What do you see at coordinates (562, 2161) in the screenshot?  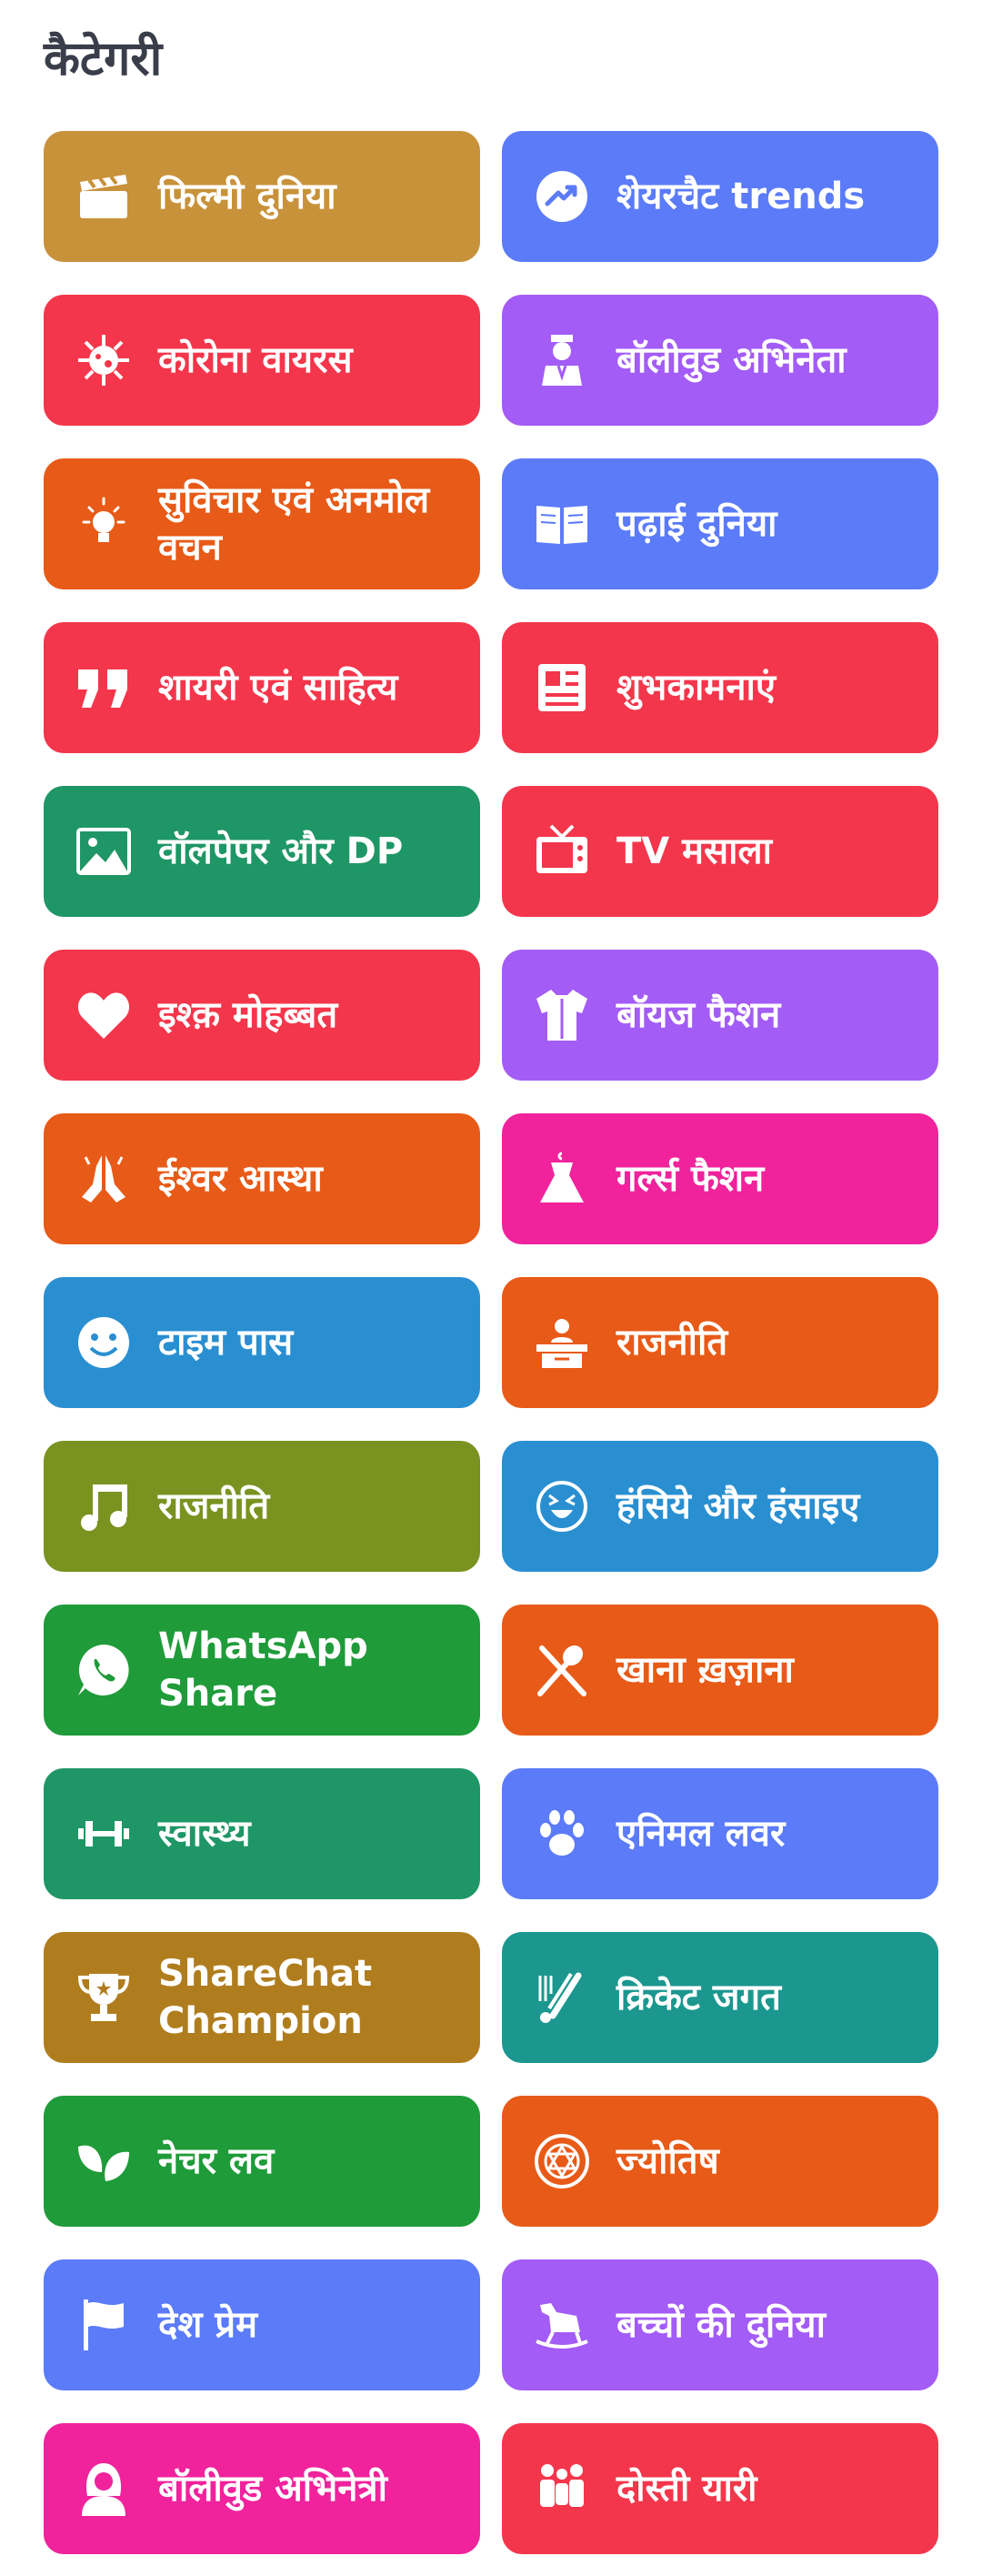 I see `star-wheel-icon` at bounding box center [562, 2161].